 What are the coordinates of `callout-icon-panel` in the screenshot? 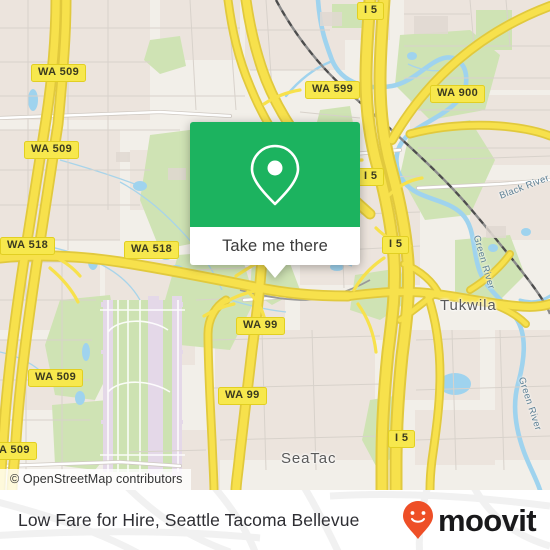 It's located at (275, 174).